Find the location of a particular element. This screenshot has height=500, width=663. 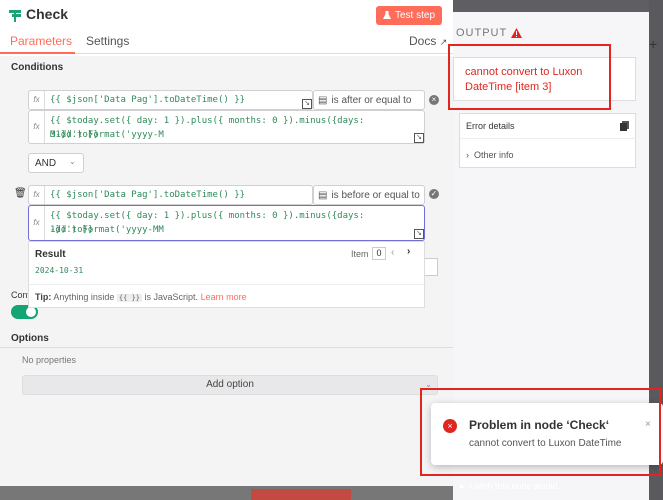

test-step-label: Test step is located at coordinates (415, 15).